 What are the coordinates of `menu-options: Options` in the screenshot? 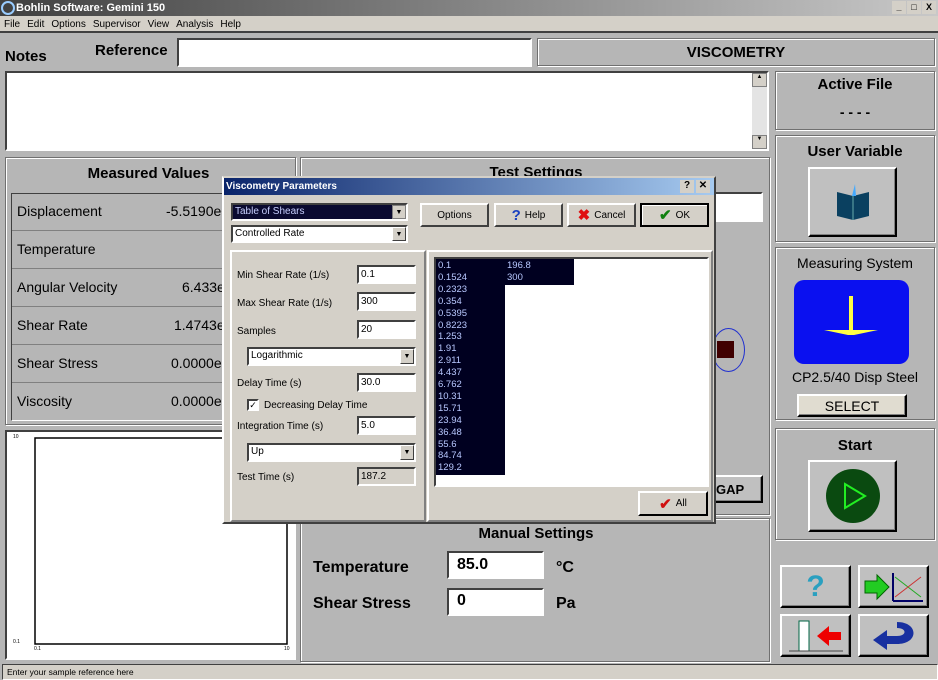 It's located at (68, 24).